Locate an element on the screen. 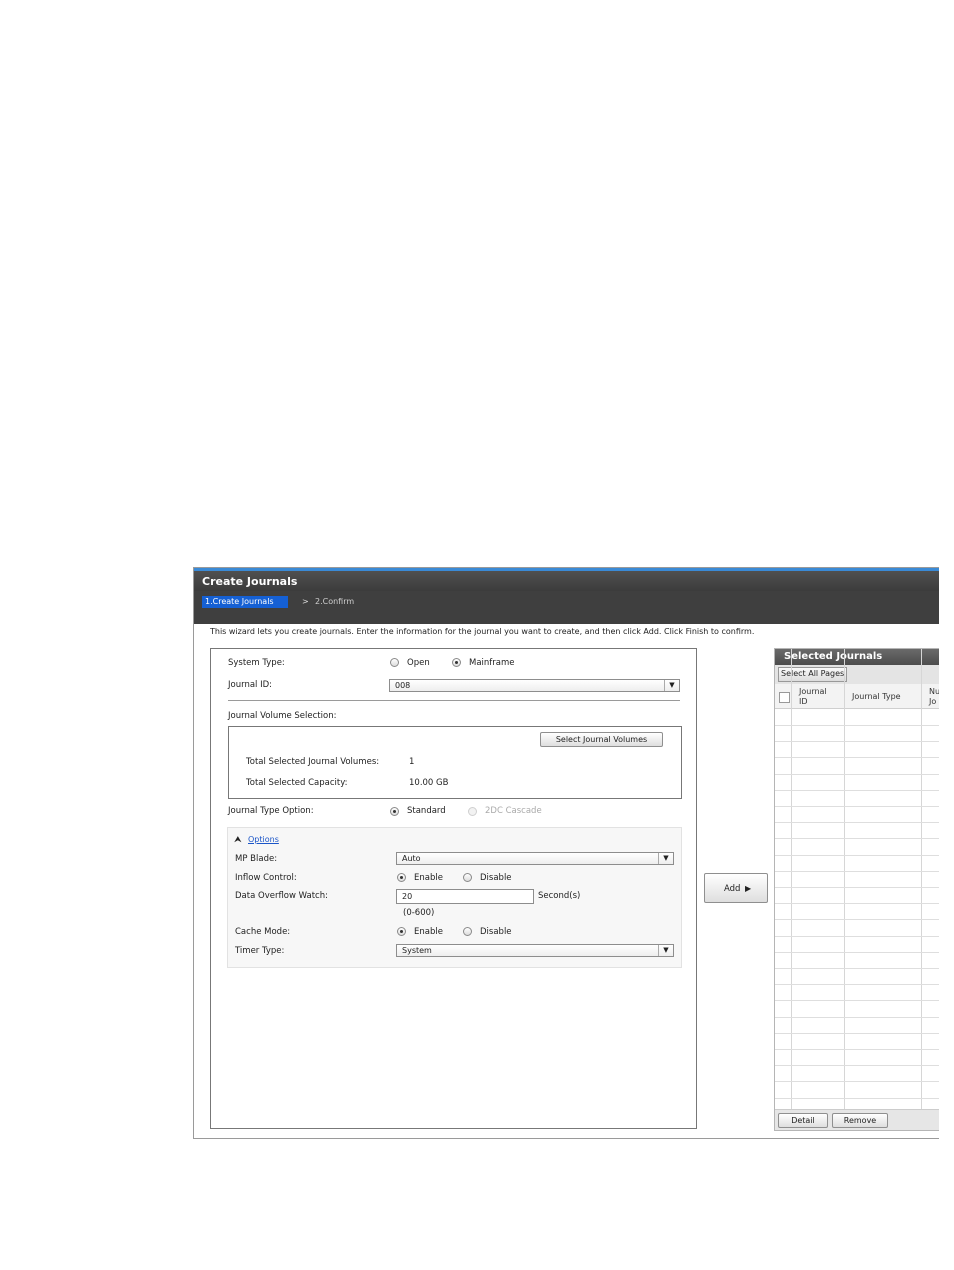 This screenshot has height=1270, width=954. arrow-right-icon: ▶ is located at coordinates (748, 888).